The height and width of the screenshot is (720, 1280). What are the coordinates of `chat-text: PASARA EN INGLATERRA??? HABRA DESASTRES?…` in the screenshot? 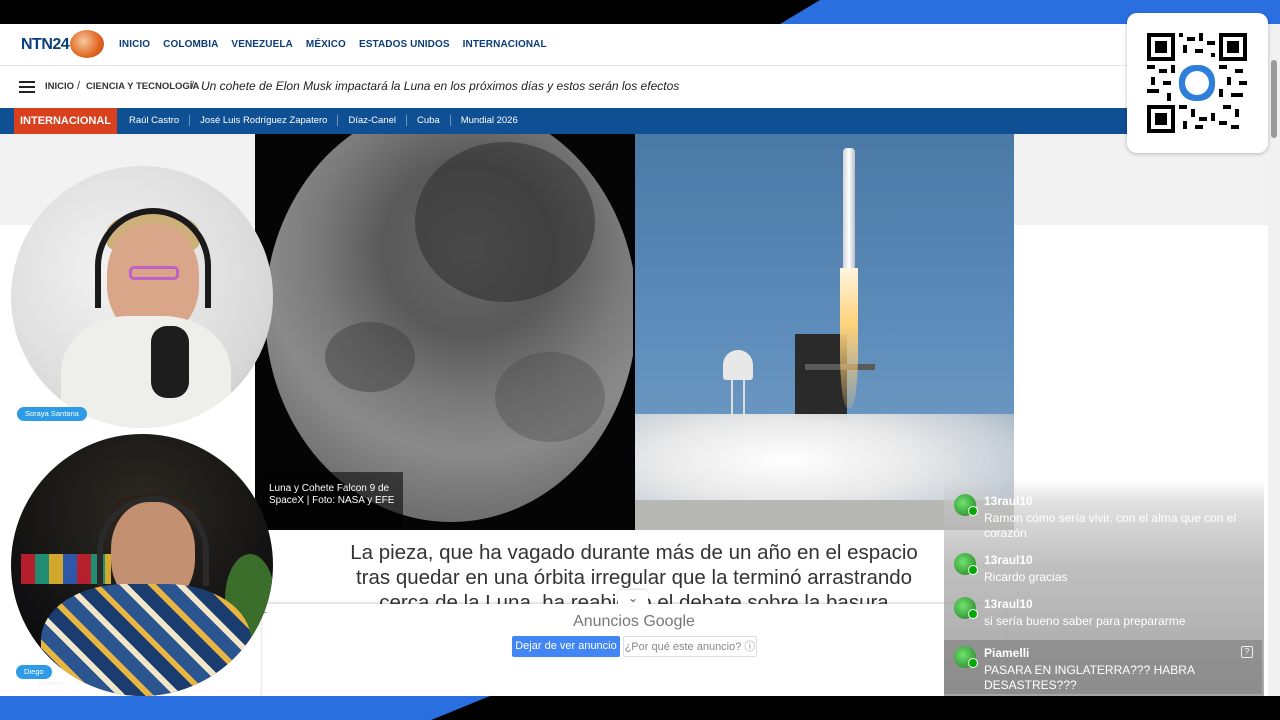 It's located at (1089, 677).